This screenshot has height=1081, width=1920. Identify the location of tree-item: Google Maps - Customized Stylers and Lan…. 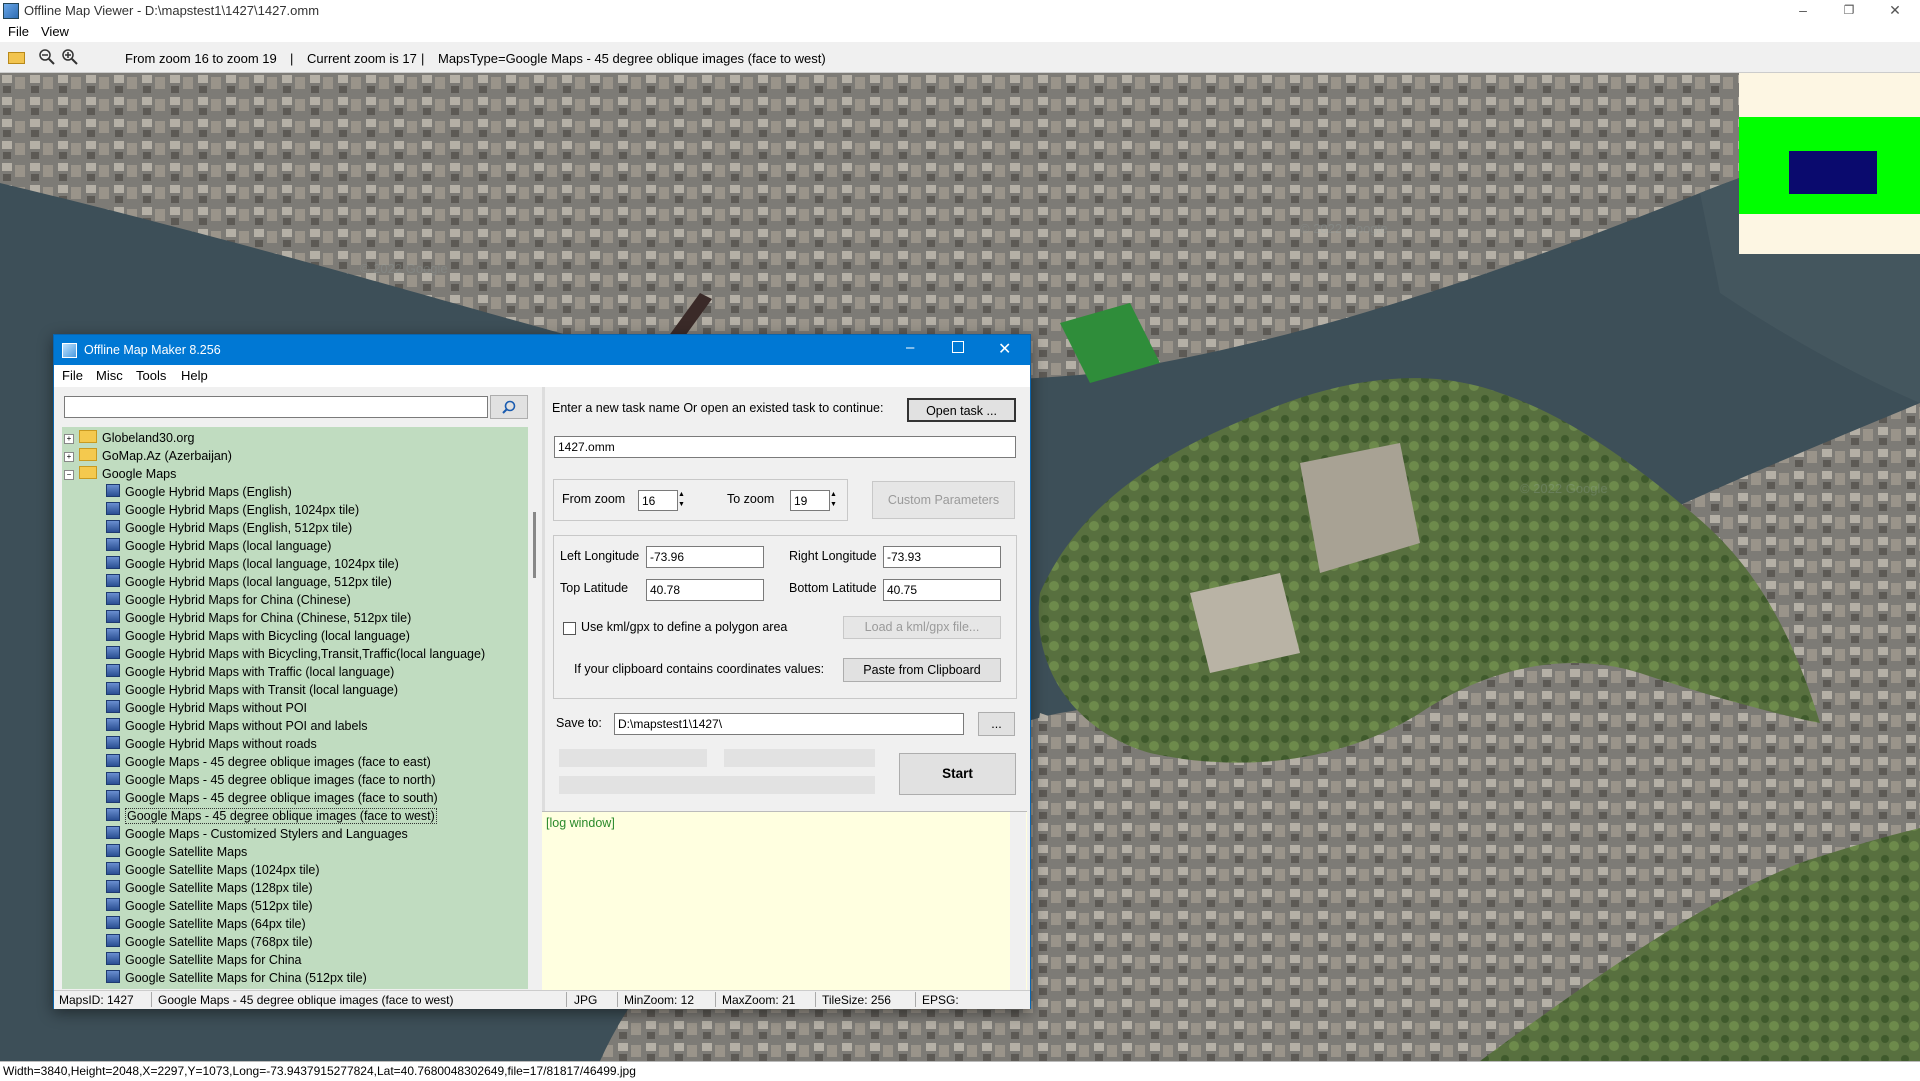
(257, 834).